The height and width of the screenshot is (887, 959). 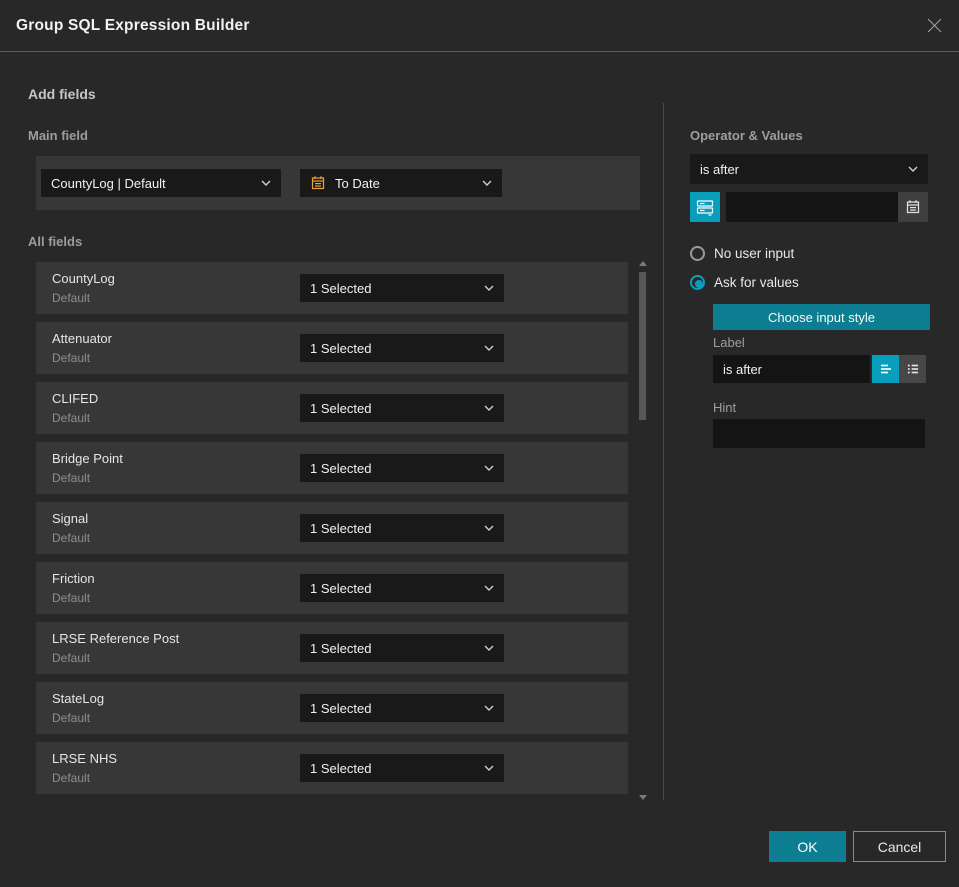 I want to click on date-field-dropdown-value: To Date, so click(x=357, y=183).